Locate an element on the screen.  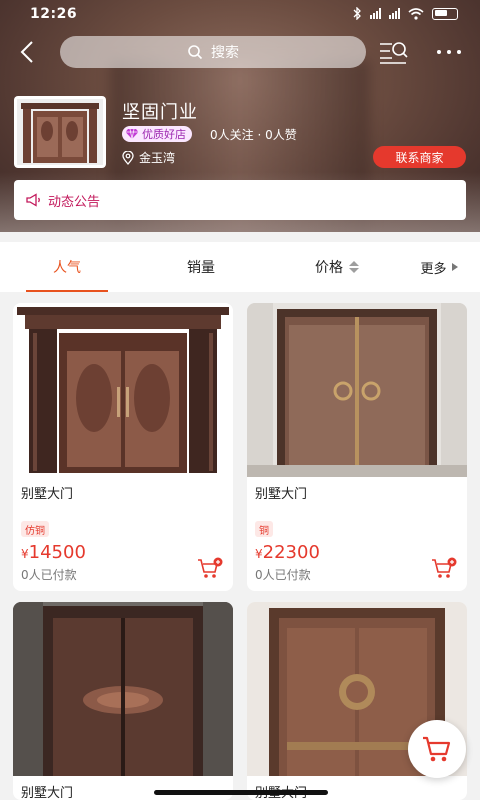
shop-stats: 0人关注 · 0人赞 is located at coordinates (253, 135).